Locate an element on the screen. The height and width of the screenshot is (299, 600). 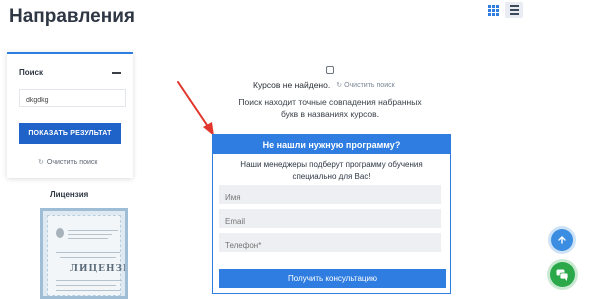
name-field is located at coordinates (330, 194).